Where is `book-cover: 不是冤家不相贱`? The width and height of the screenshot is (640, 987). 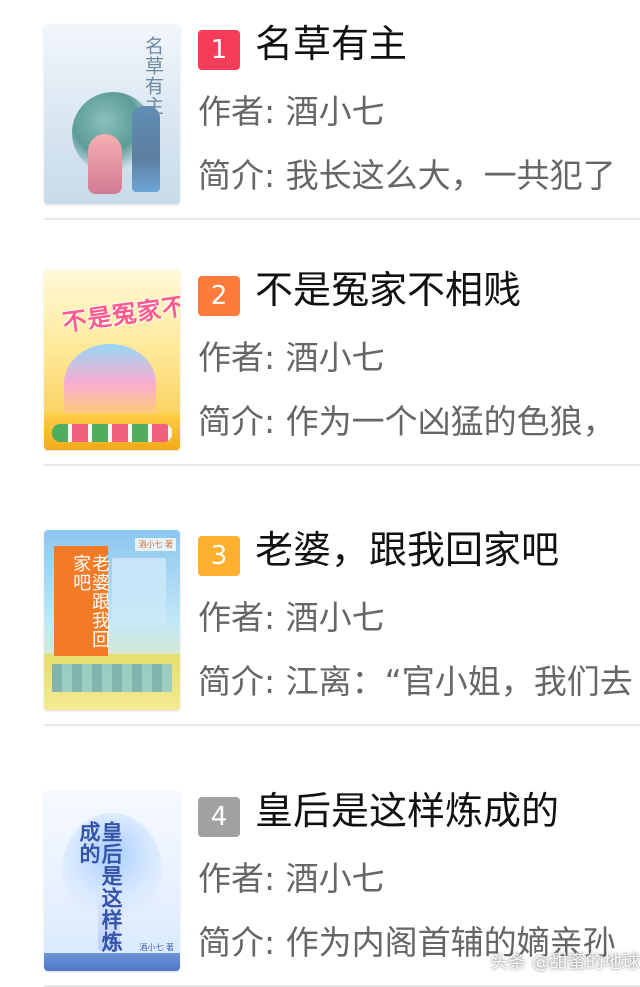 book-cover: 不是冤家不相贱 is located at coordinates (112, 360).